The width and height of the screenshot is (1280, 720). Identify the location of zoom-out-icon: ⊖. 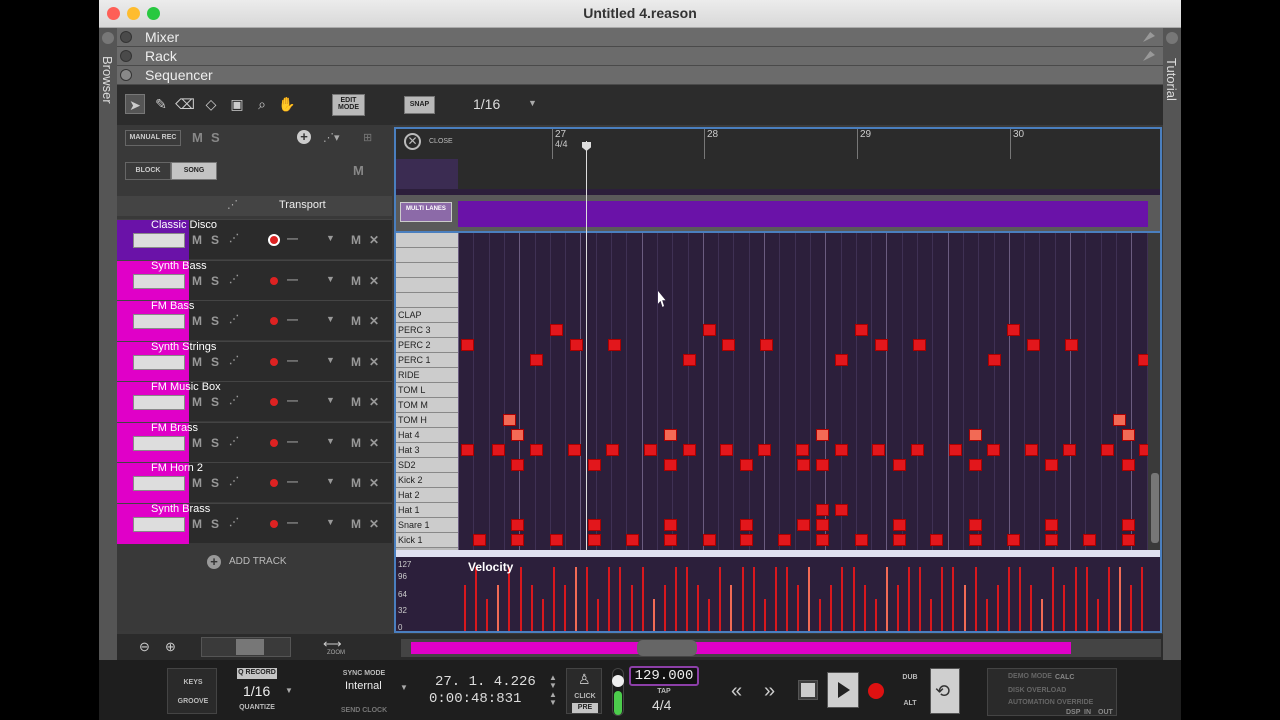
(144, 647).